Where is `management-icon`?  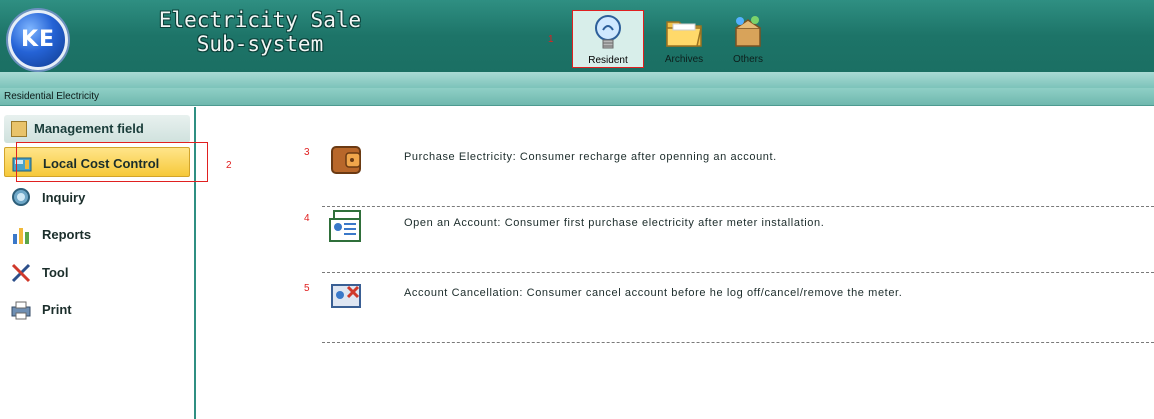
management-icon is located at coordinates (19, 129).